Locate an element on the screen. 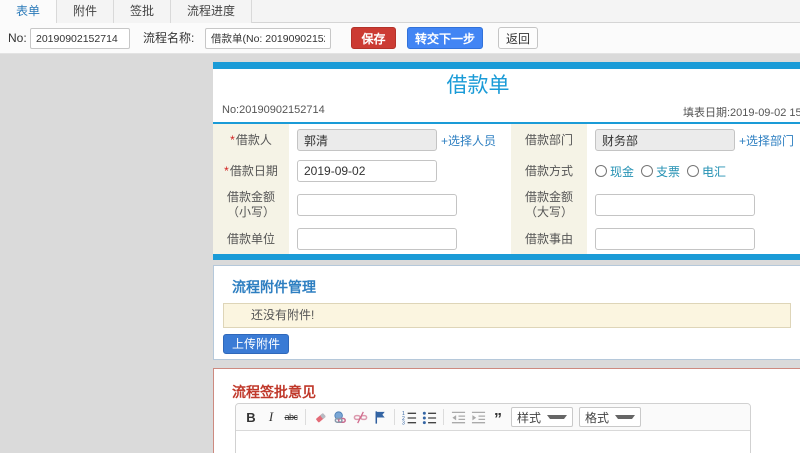 This screenshot has width=800, height=453. svg-text: 3 is located at coordinates (403, 422).